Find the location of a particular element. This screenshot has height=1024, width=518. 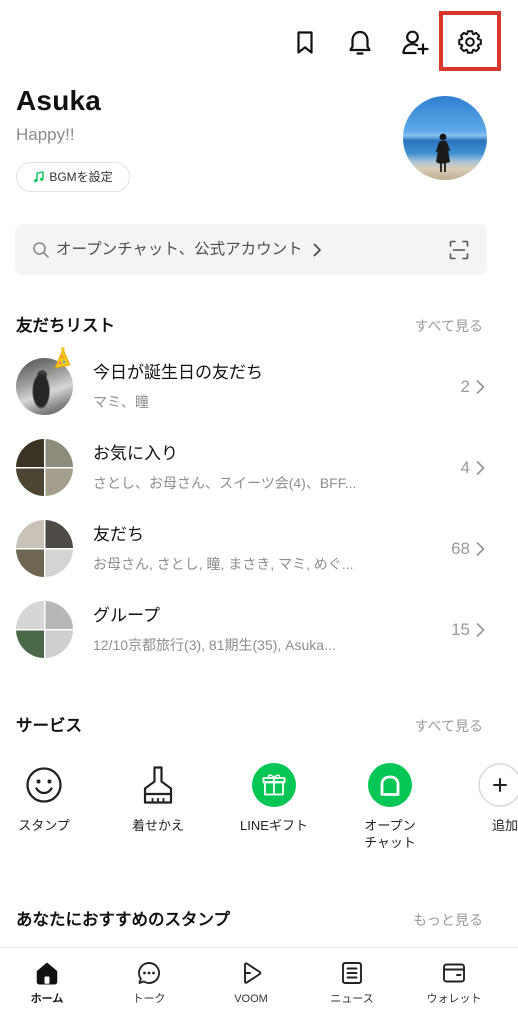

service-themes: 着せかえ is located at coordinates (158, 811).